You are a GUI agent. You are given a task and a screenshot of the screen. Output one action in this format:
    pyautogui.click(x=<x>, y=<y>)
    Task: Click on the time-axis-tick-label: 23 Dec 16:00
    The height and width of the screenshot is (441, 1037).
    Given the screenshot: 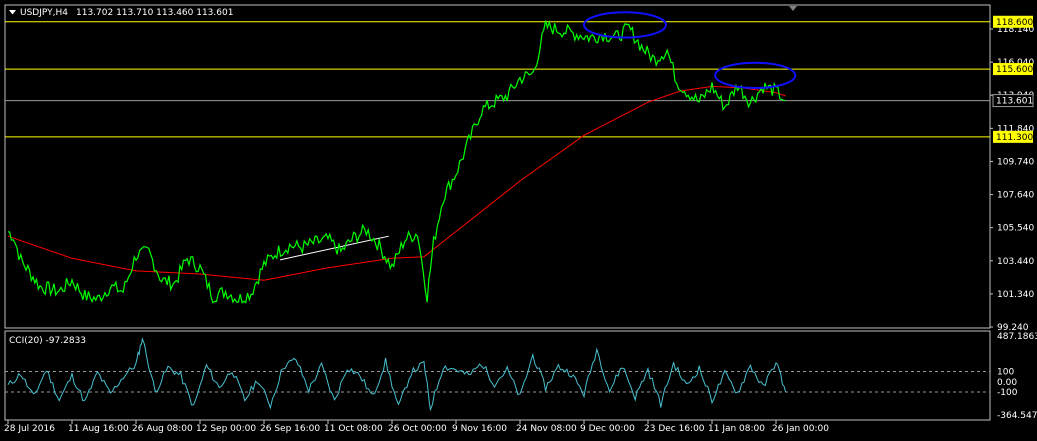 What is the action you would take?
    pyautogui.click(x=674, y=429)
    